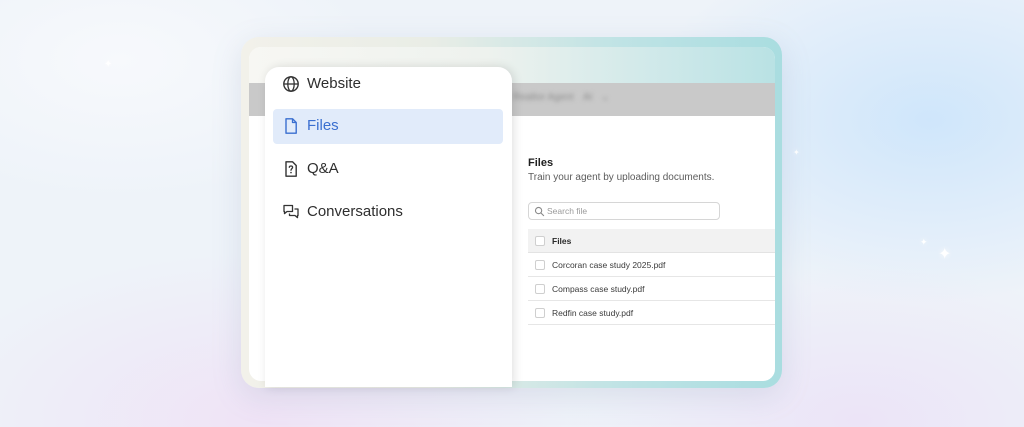 This screenshot has height=427, width=1024. What do you see at coordinates (539, 211) in the screenshot?
I see `search-icon` at bounding box center [539, 211].